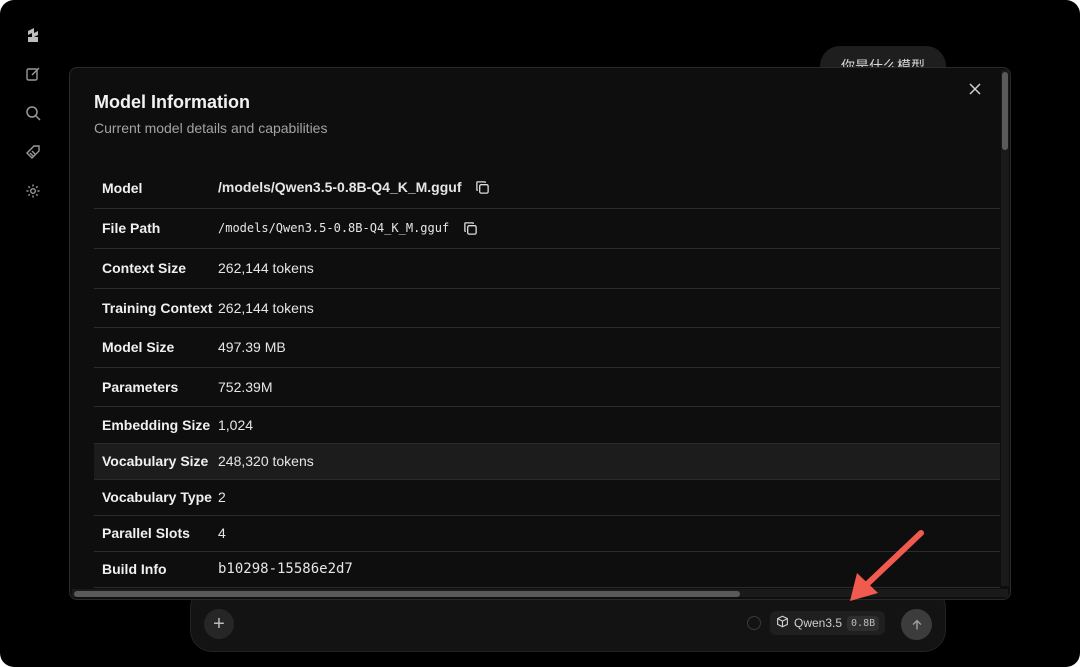 The image size is (1080, 667). Describe the element at coordinates (33, 113) in the screenshot. I see `search-icon` at that location.